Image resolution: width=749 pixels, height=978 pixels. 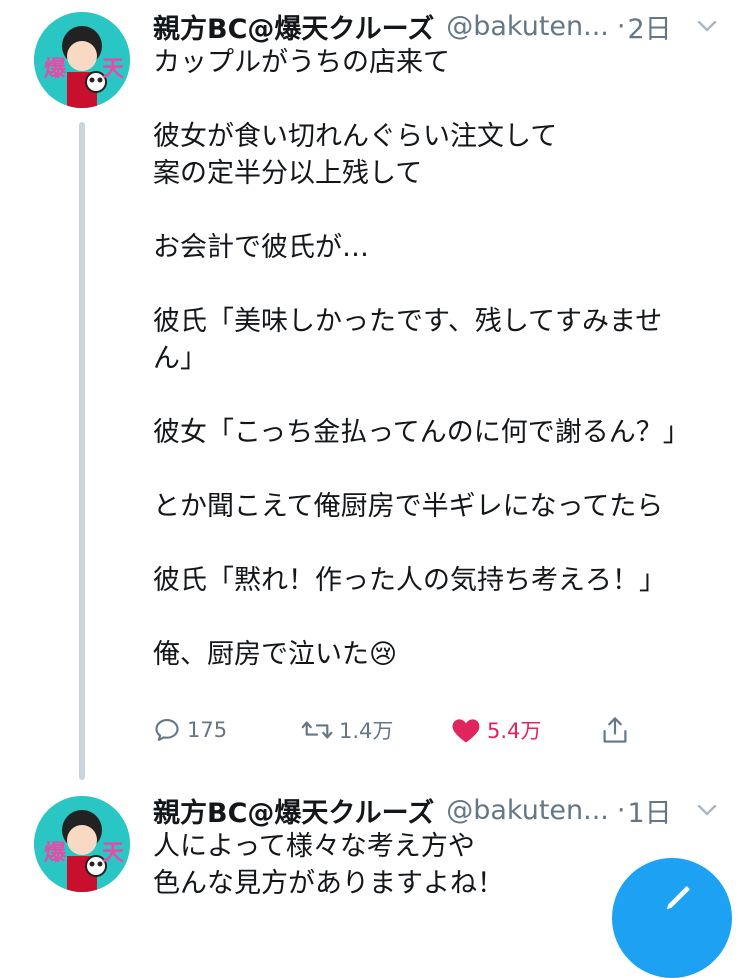 What do you see at coordinates (443, 810) in the screenshot?
I see `tweet-header: 親方BC@爆天クルーズ @bakuten... · 1日` at bounding box center [443, 810].